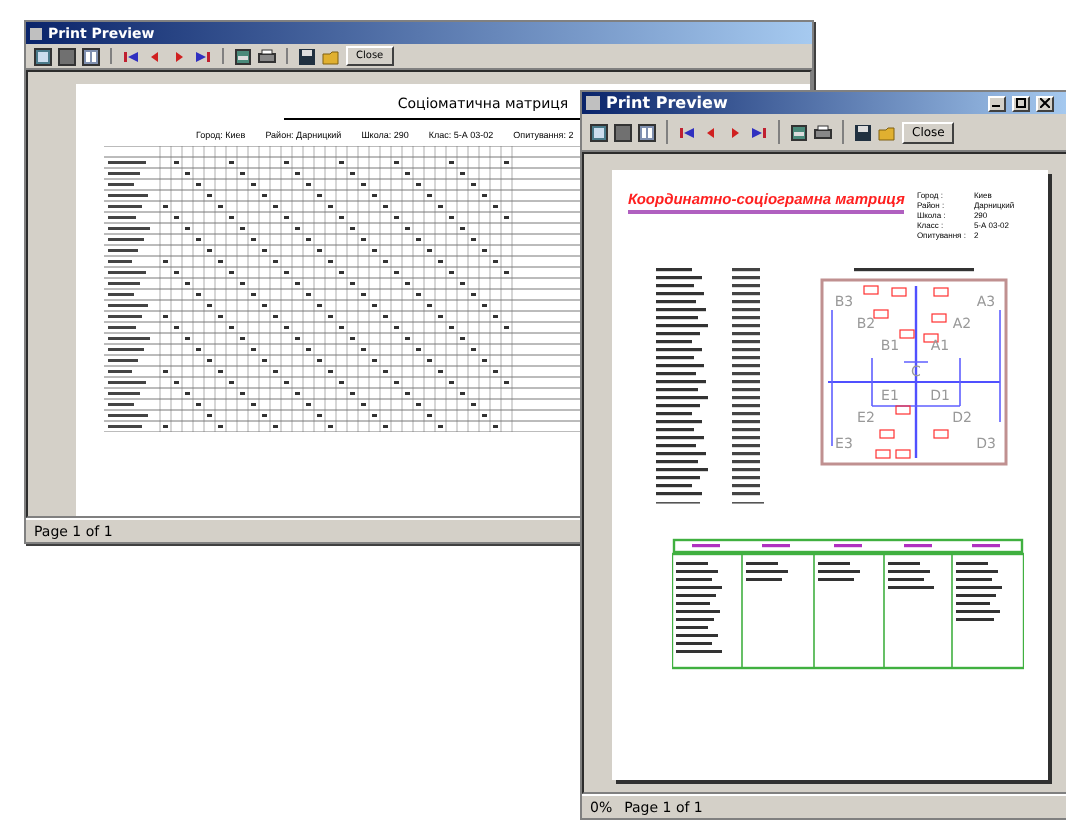 The width and height of the screenshot is (1066, 820). I want to click on minimize-button, so click(997, 103).